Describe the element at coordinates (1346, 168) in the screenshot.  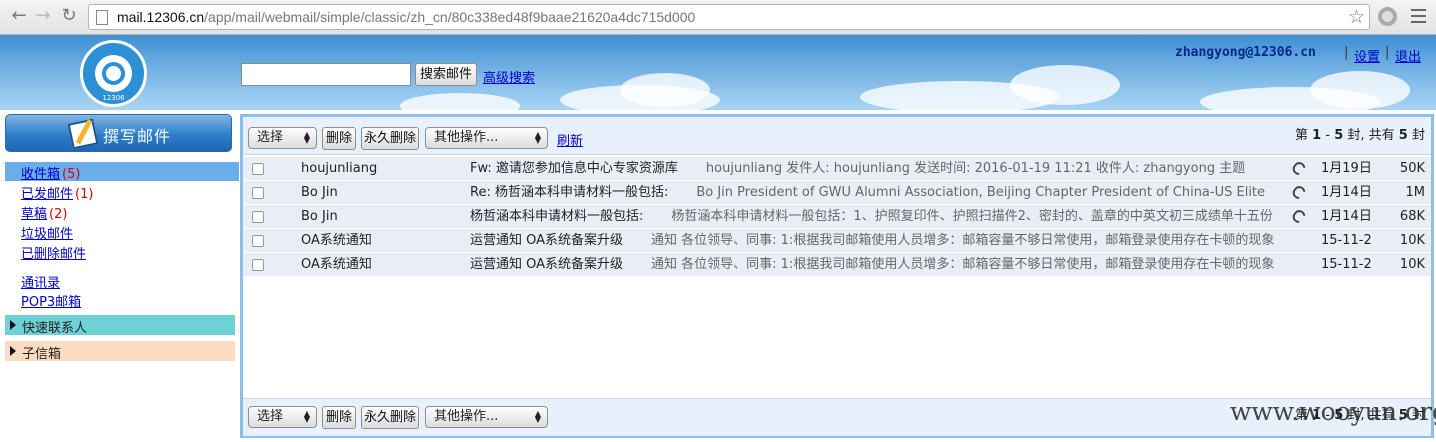
I see `message-date: 1月19日` at that location.